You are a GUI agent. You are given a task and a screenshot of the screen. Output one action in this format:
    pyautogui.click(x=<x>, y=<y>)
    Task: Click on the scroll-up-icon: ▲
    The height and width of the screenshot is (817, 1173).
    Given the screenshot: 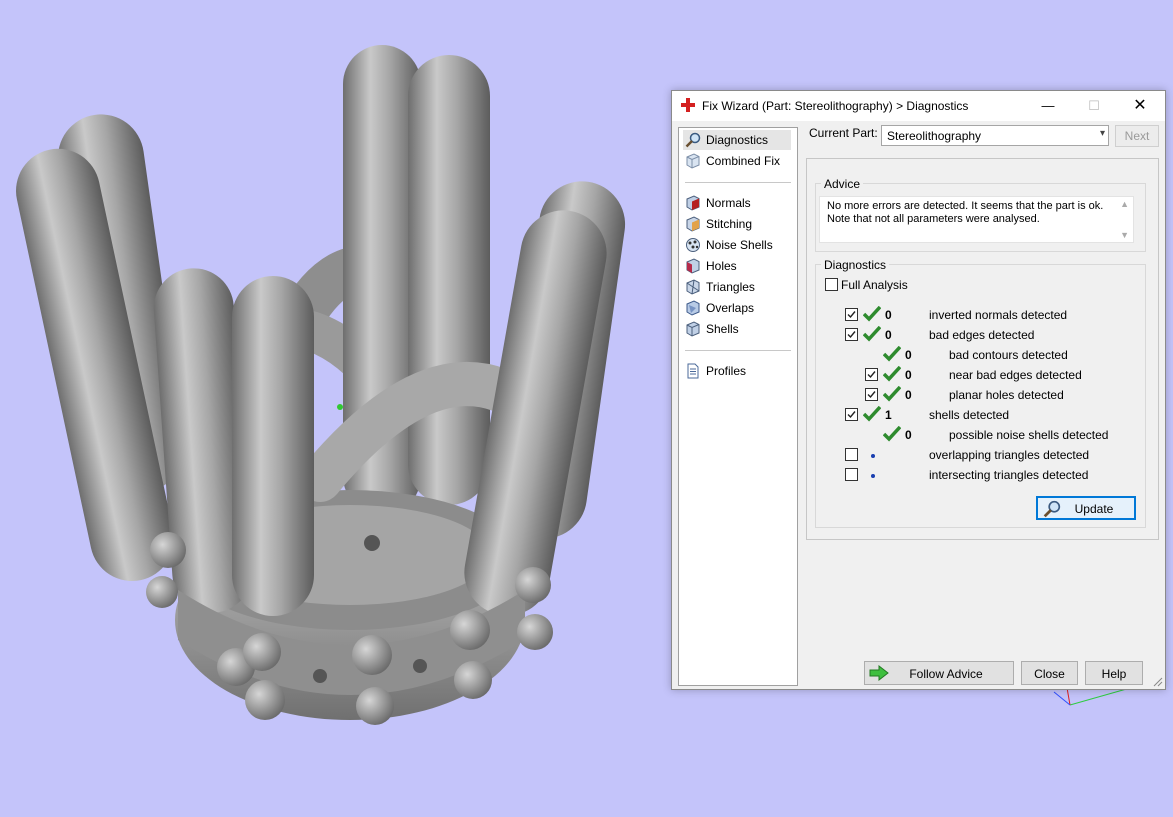 What is the action you would take?
    pyautogui.click(x=1124, y=204)
    